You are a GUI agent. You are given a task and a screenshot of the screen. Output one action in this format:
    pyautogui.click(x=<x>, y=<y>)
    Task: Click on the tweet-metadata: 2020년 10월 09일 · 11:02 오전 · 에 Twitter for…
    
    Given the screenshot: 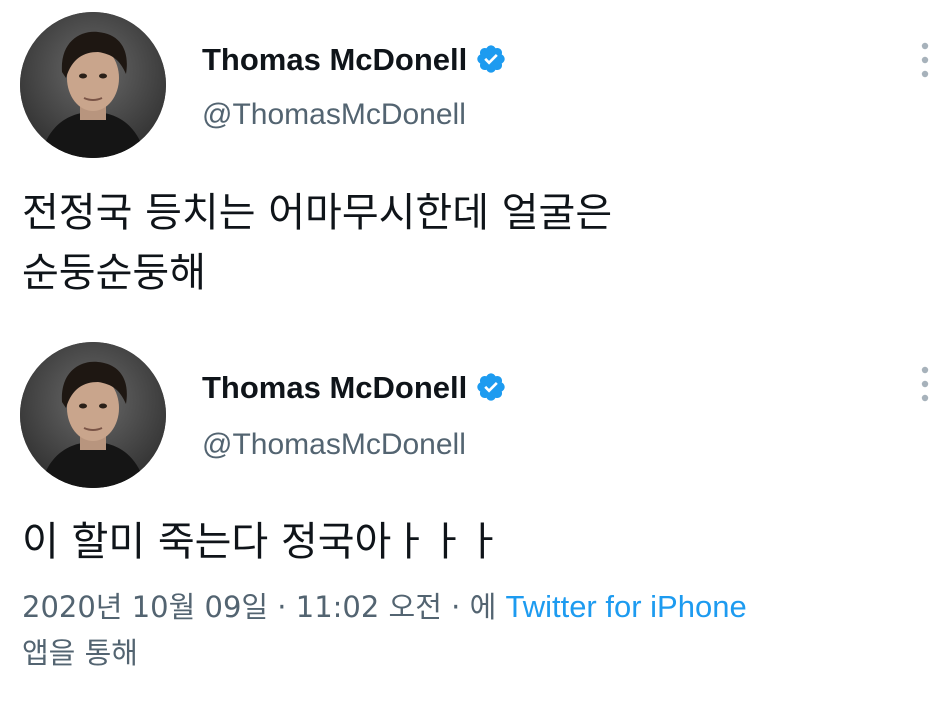 What is the action you would take?
    pyautogui.click(x=462, y=630)
    